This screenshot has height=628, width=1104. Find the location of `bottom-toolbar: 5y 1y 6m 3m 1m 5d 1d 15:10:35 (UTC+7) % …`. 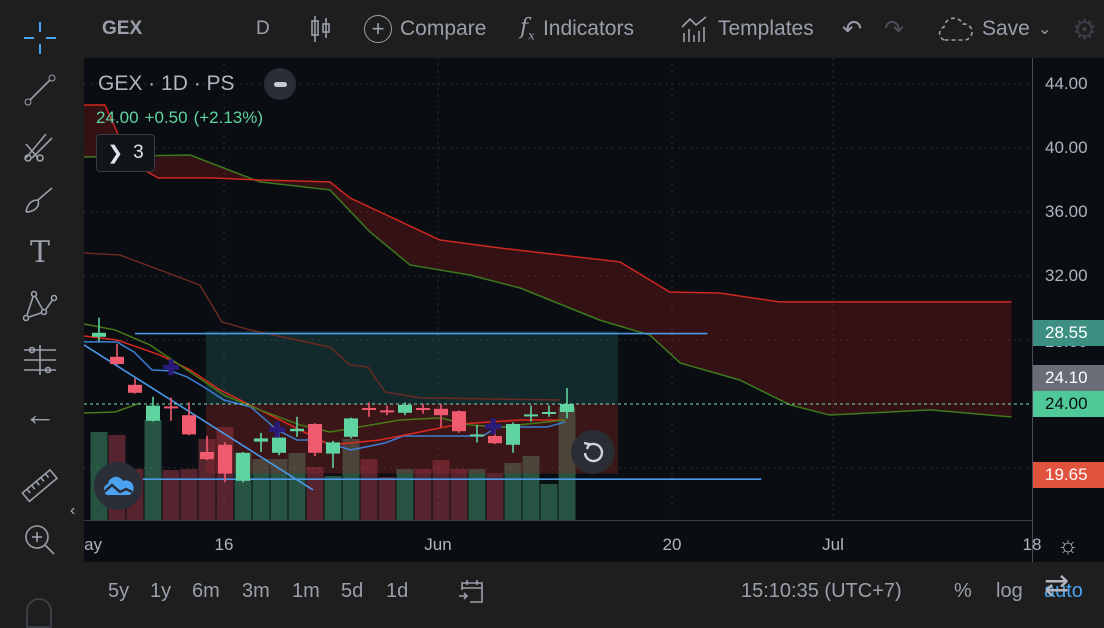

bottom-toolbar: 5y 1y 6m 3m 1m 5d 1d 15:10:35 (UTC+7) % … is located at coordinates (594, 591).